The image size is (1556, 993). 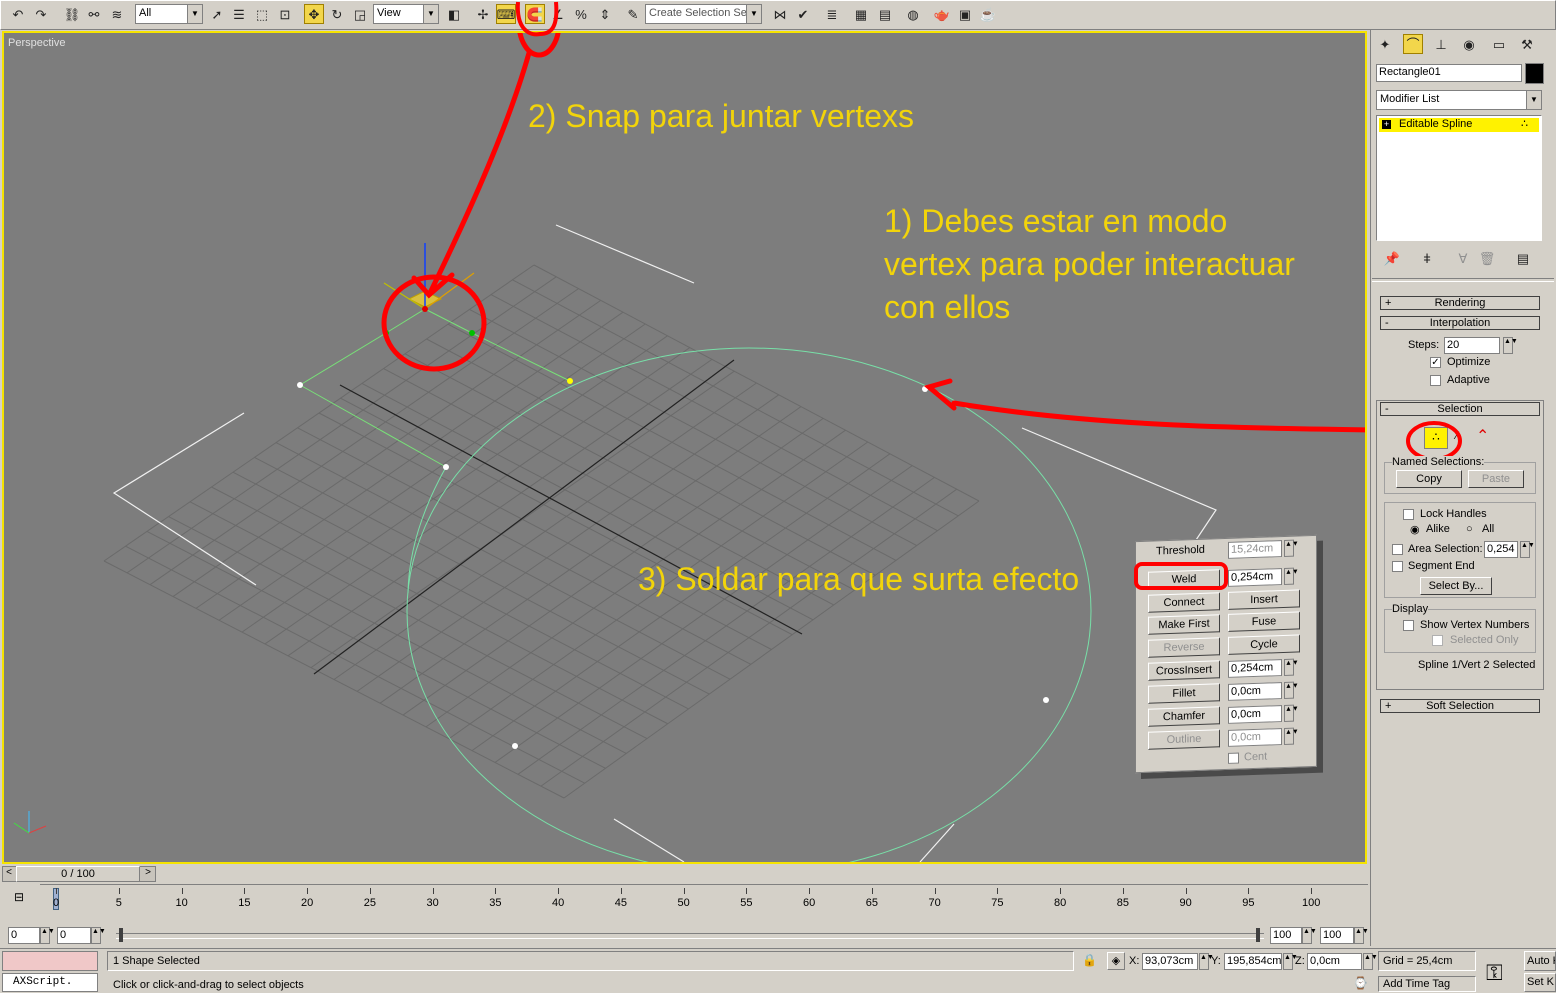 What do you see at coordinates (1309, 935) in the screenshot?
I see `end-frame-spinner-a: ▲▼` at bounding box center [1309, 935].